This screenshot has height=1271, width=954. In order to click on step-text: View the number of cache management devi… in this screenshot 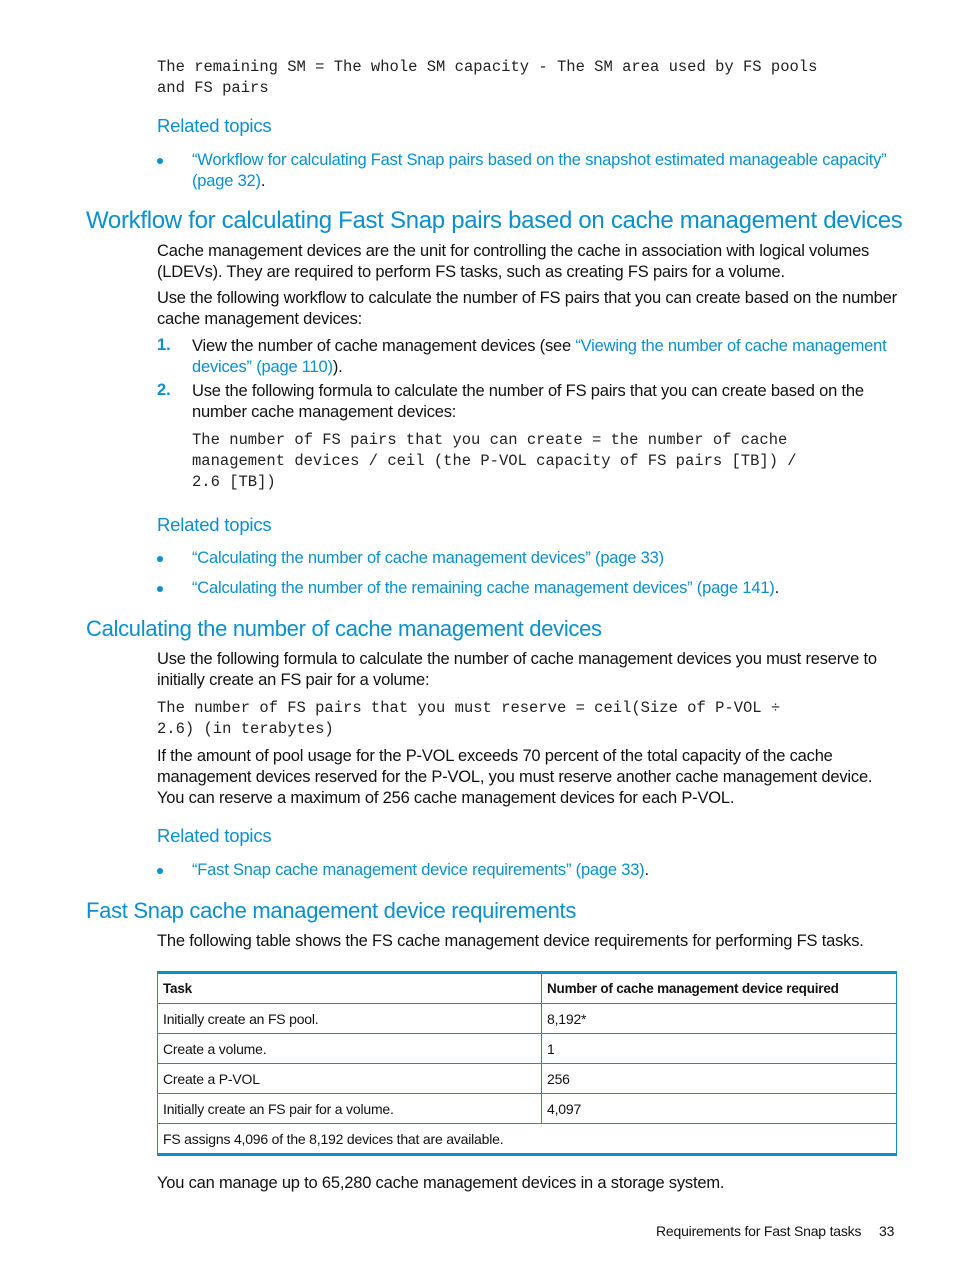, I will do `click(384, 346)`.